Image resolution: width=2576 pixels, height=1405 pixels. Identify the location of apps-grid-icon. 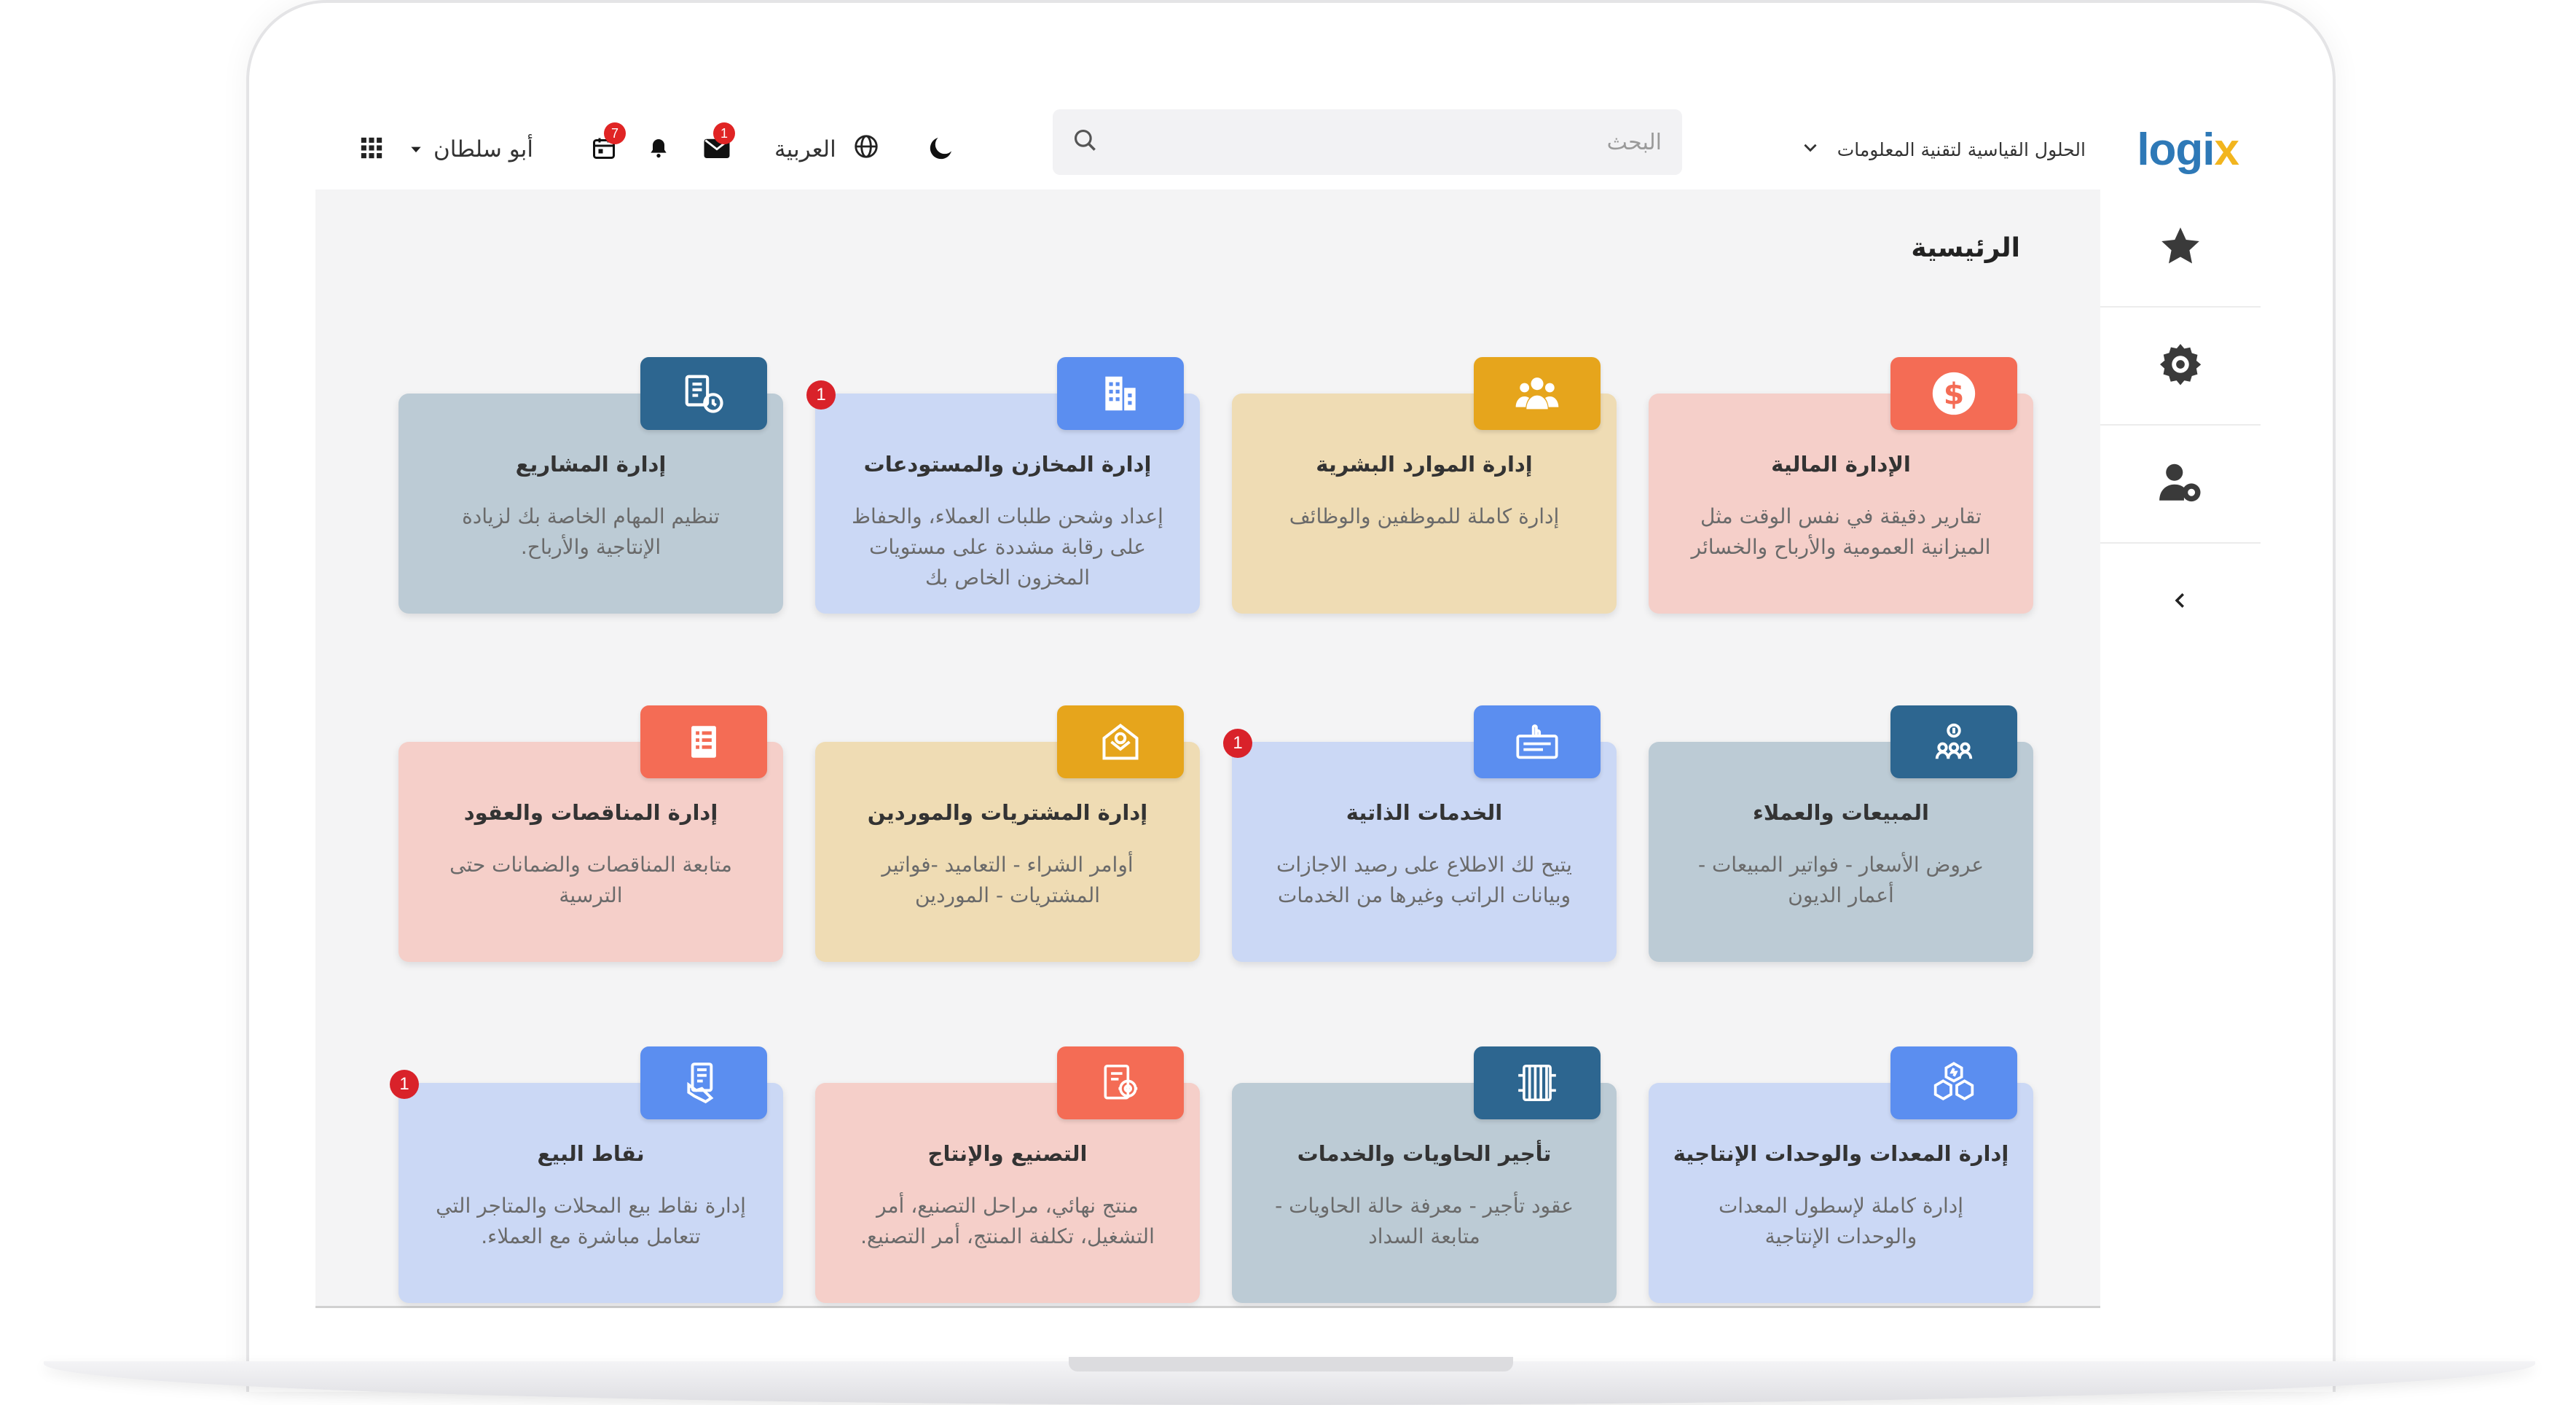
(371, 149).